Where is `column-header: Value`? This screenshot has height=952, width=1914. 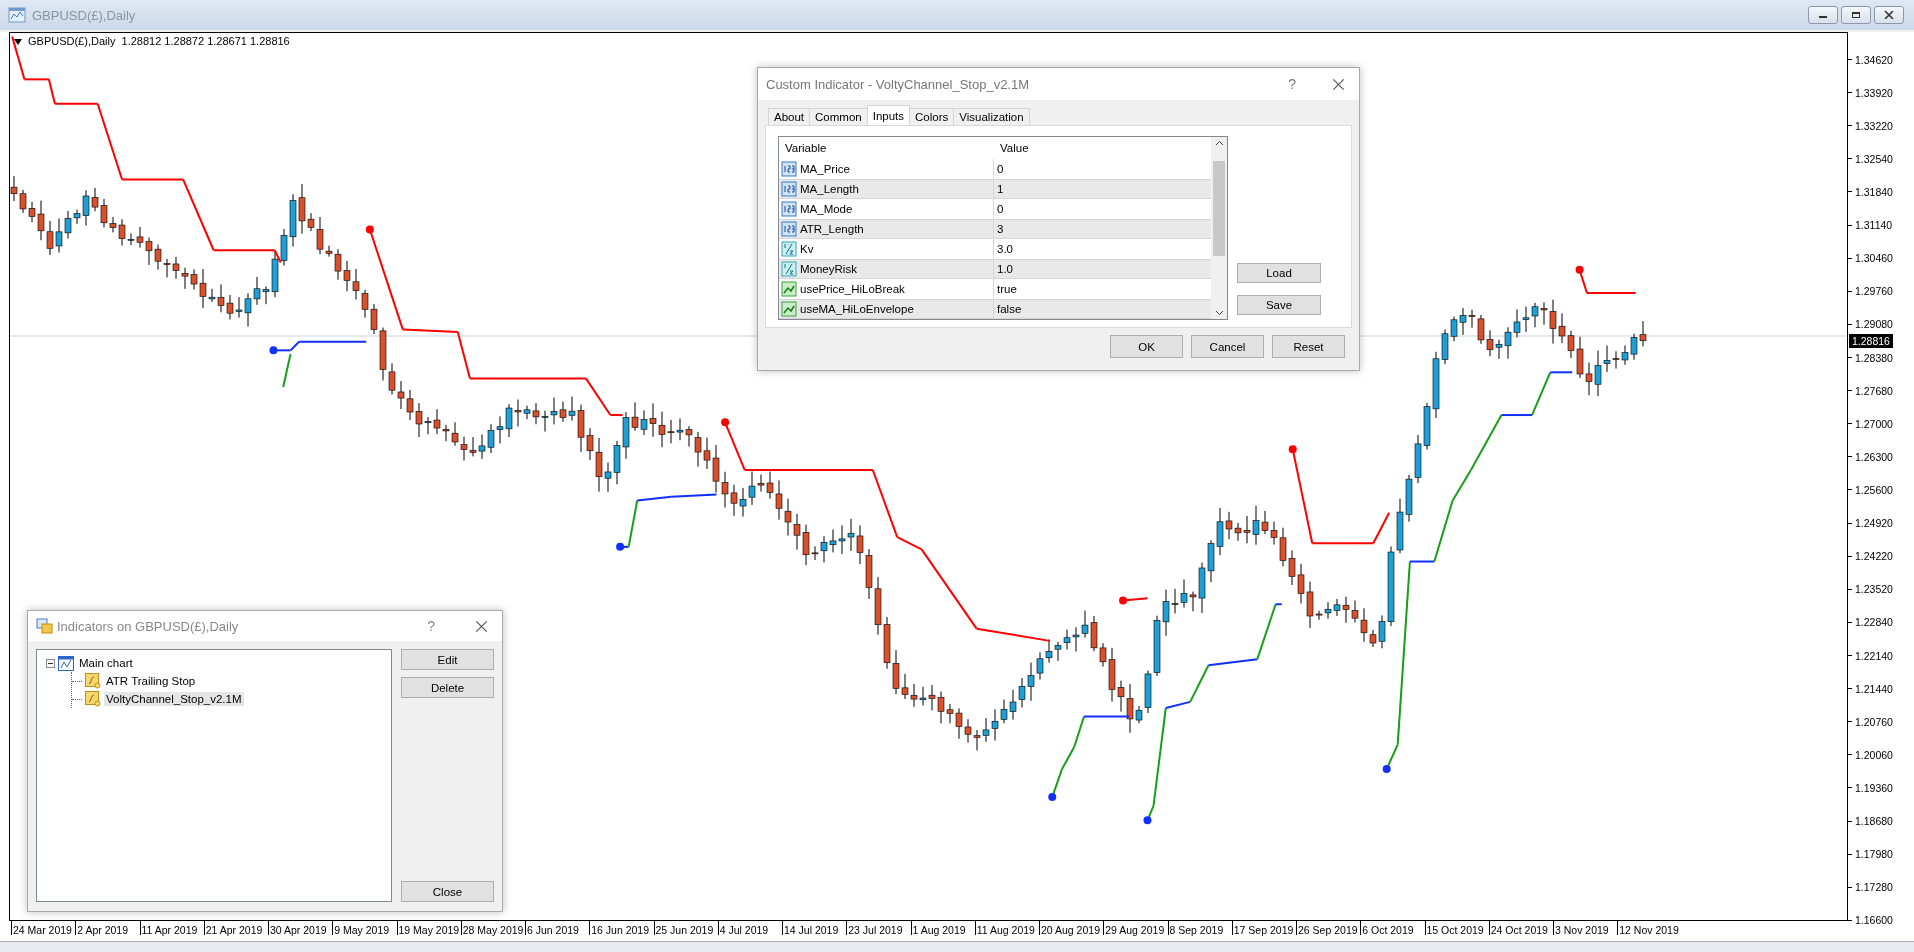
column-header: Value is located at coordinates (1102, 148).